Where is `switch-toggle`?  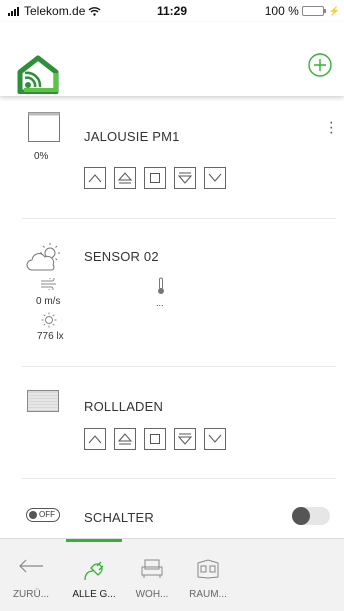
switch-toggle is located at coordinates (311, 516).